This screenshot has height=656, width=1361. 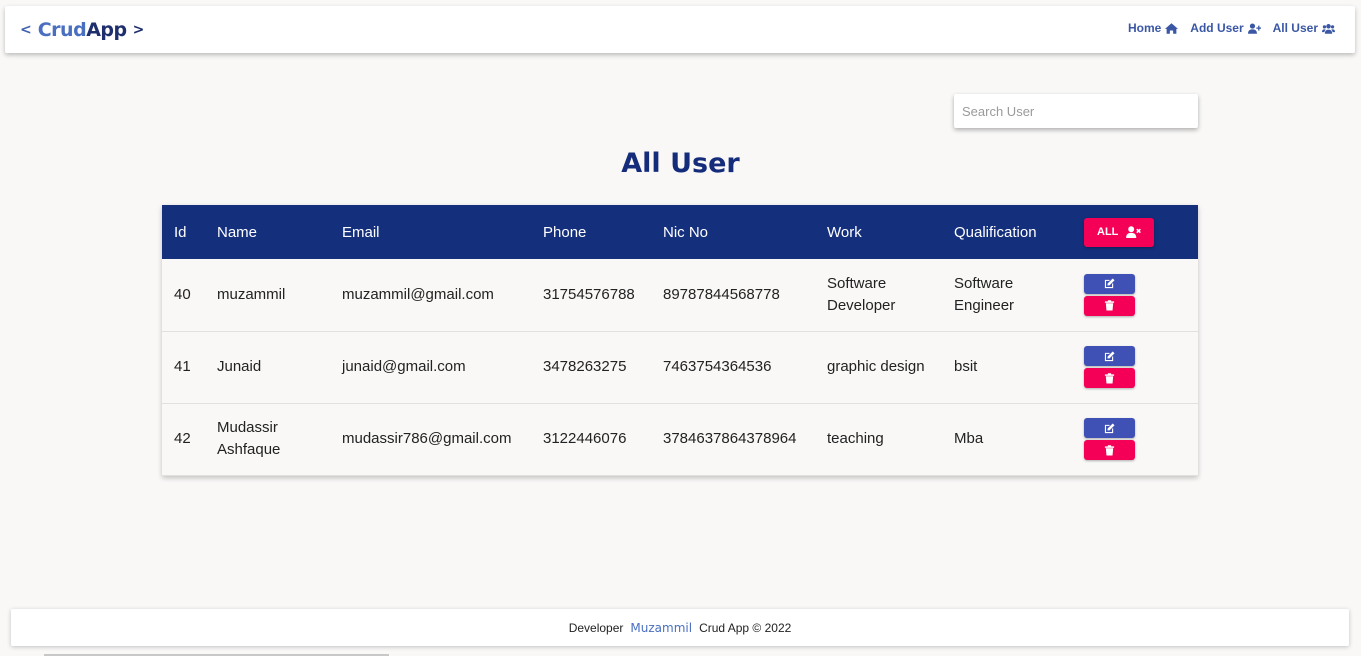 What do you see at coordinates (861, 294) in the screenshot?
I see `cell-work-text: Software Developer` at bounding box center [861, 294].